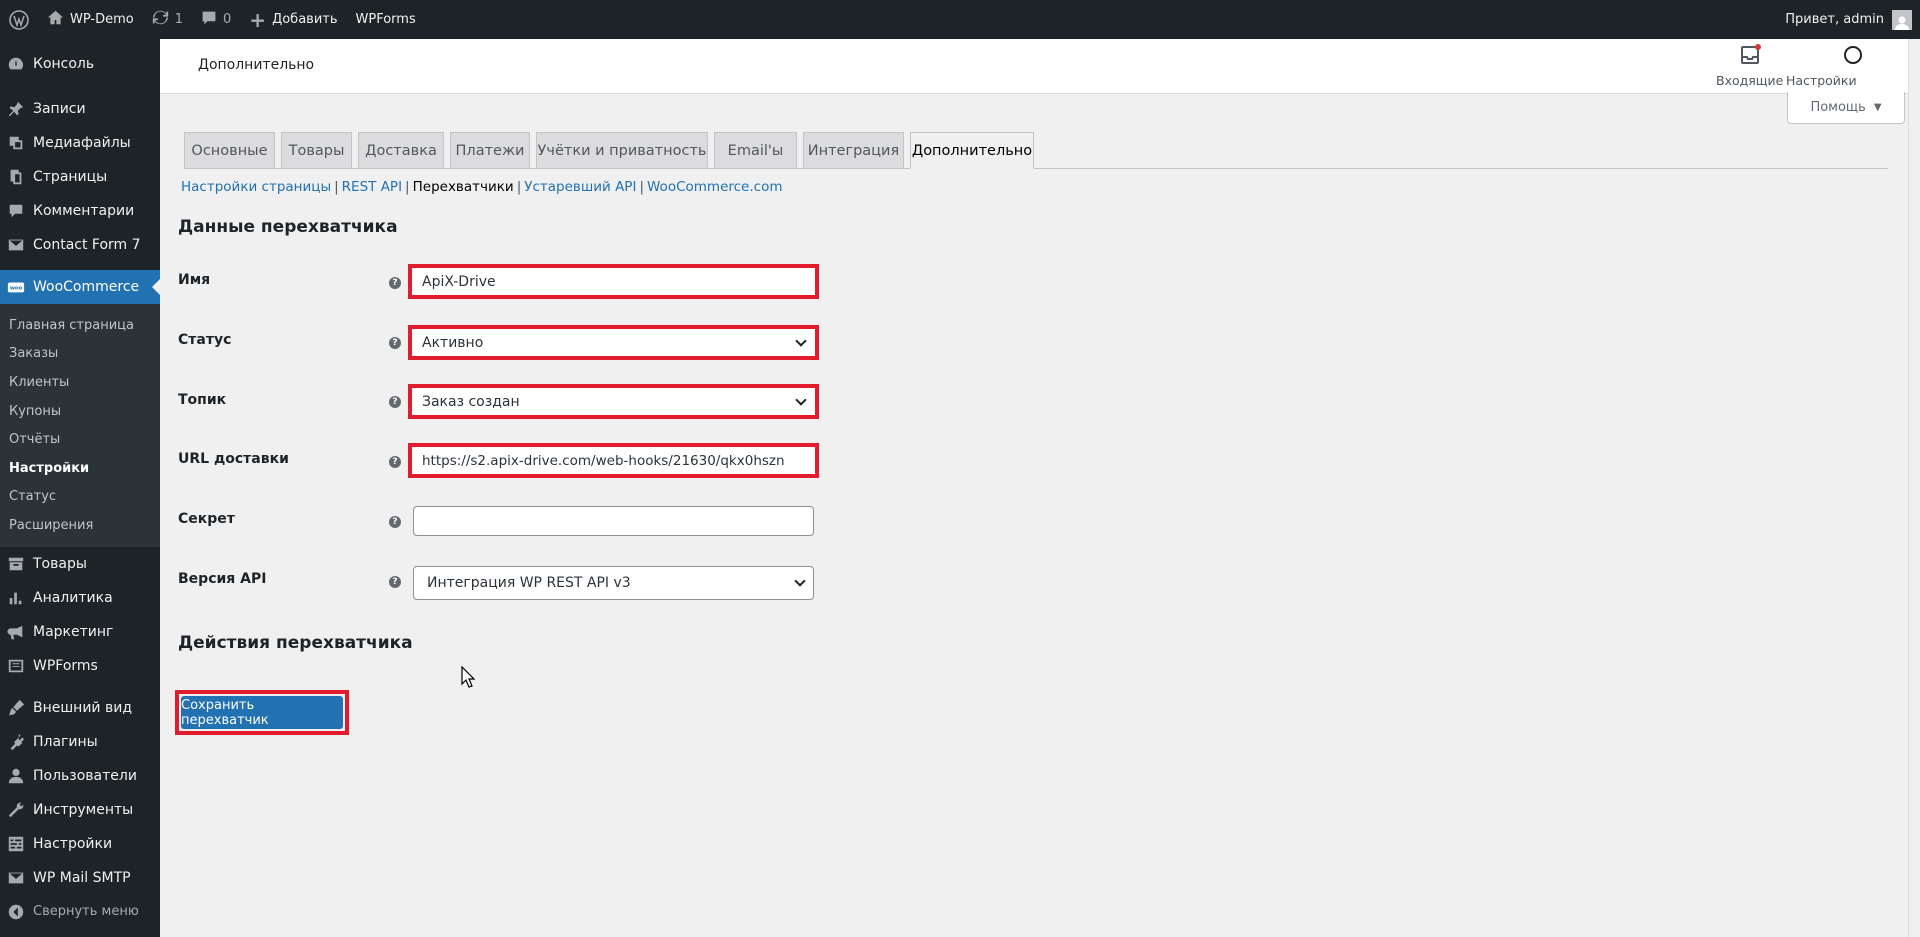  What do you see at coordinates (80, 177) in the screenshot?
I see `menu-item-pages: Страницы` at bounding box center [80, 177].